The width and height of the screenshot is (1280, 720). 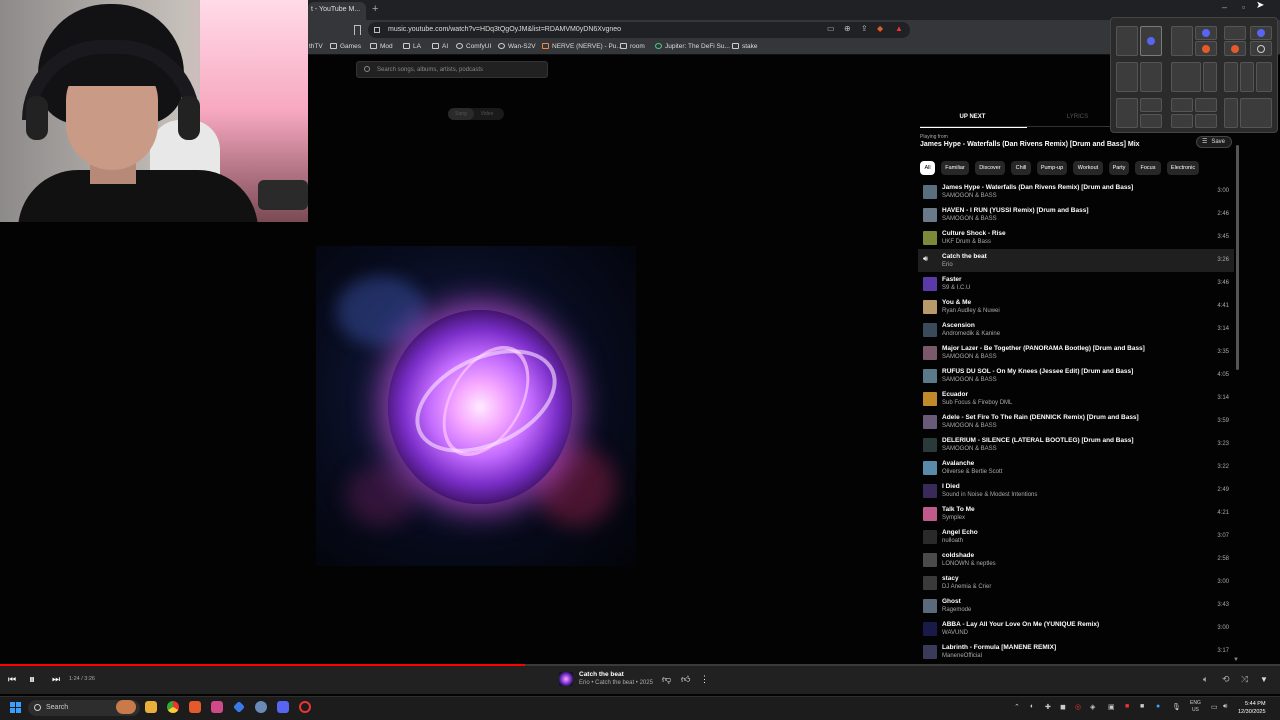 I want to click on queue-row: Culture Shock - Rise UKF Drum & Bass 3:45, so click(x=1076, y=237).